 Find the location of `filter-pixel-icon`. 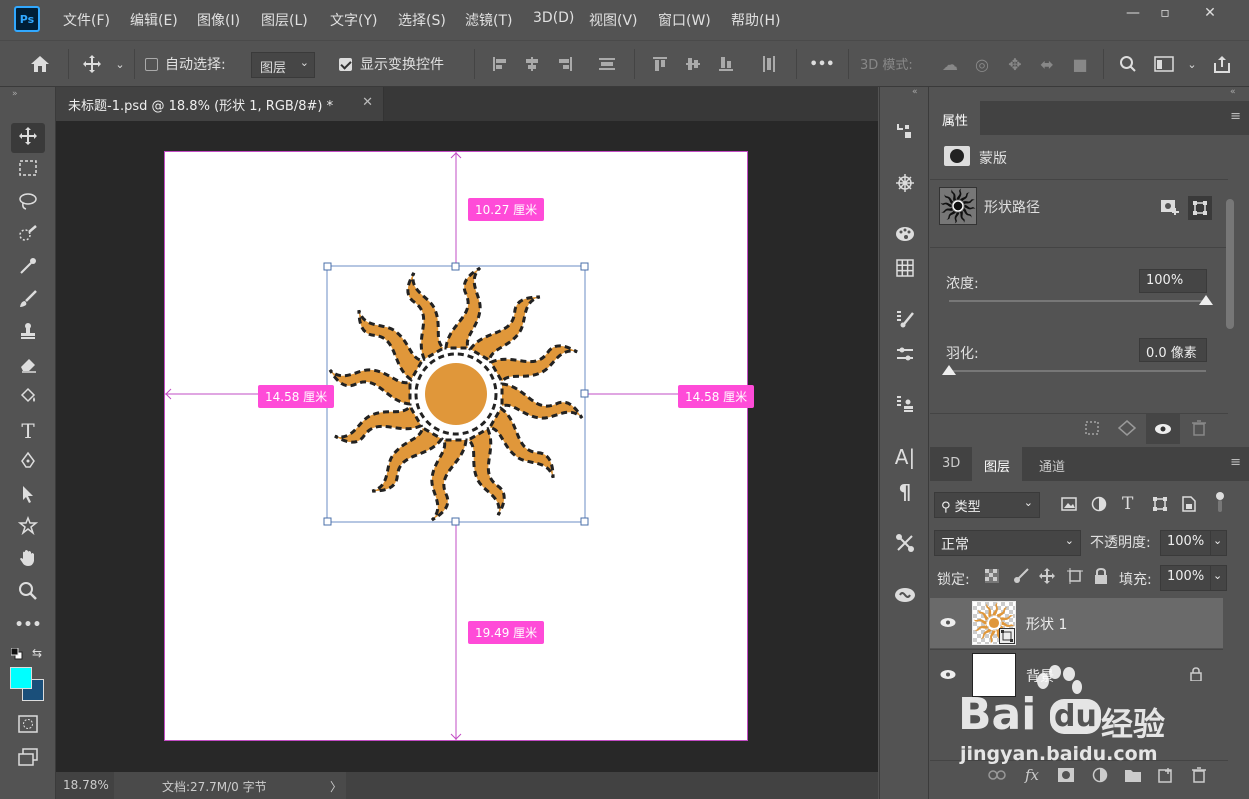

filter-pixel-icon is located at coordinates (1069, 506).